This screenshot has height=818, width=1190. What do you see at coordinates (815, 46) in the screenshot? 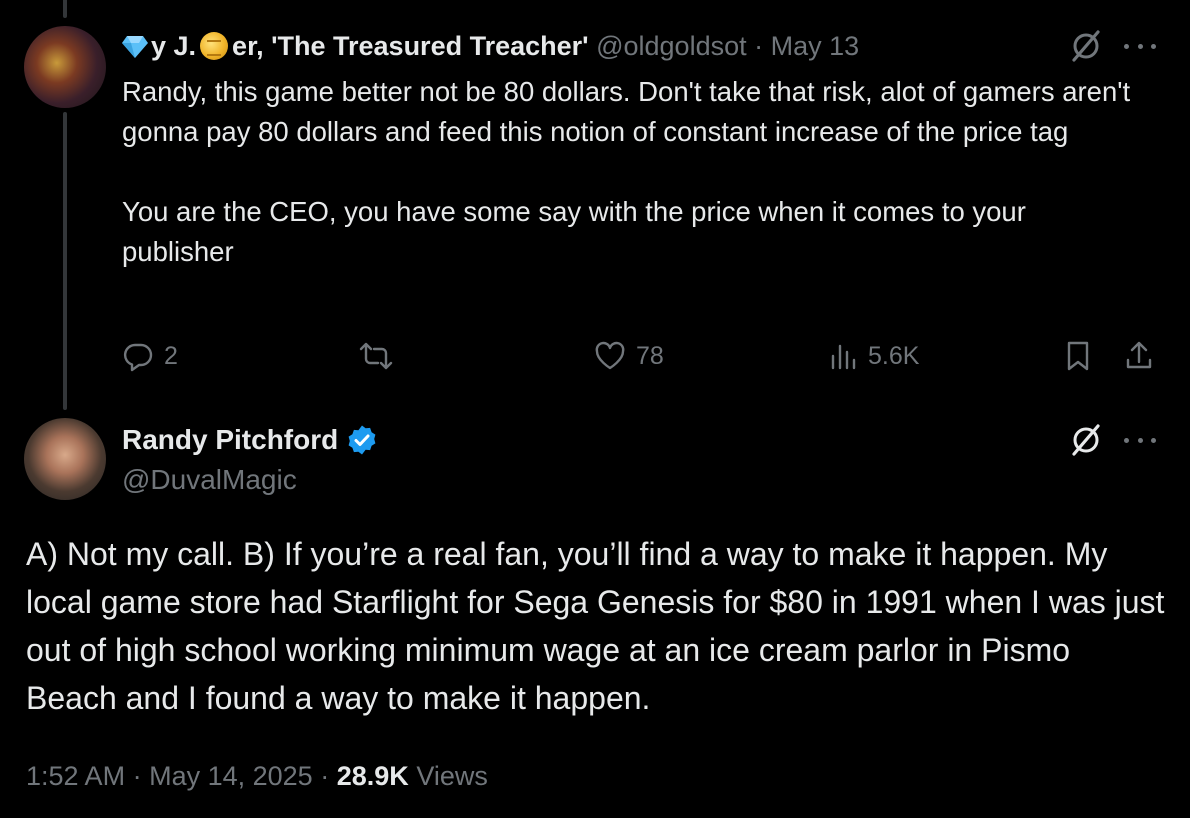
I see `reply-date: May 13` at bounding box center [815, 46].